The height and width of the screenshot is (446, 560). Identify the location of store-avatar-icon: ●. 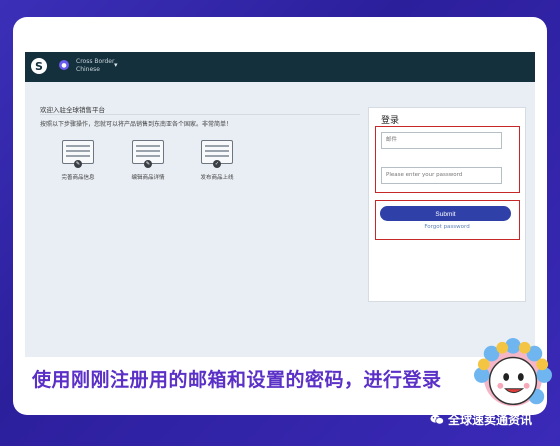
(64, 65).